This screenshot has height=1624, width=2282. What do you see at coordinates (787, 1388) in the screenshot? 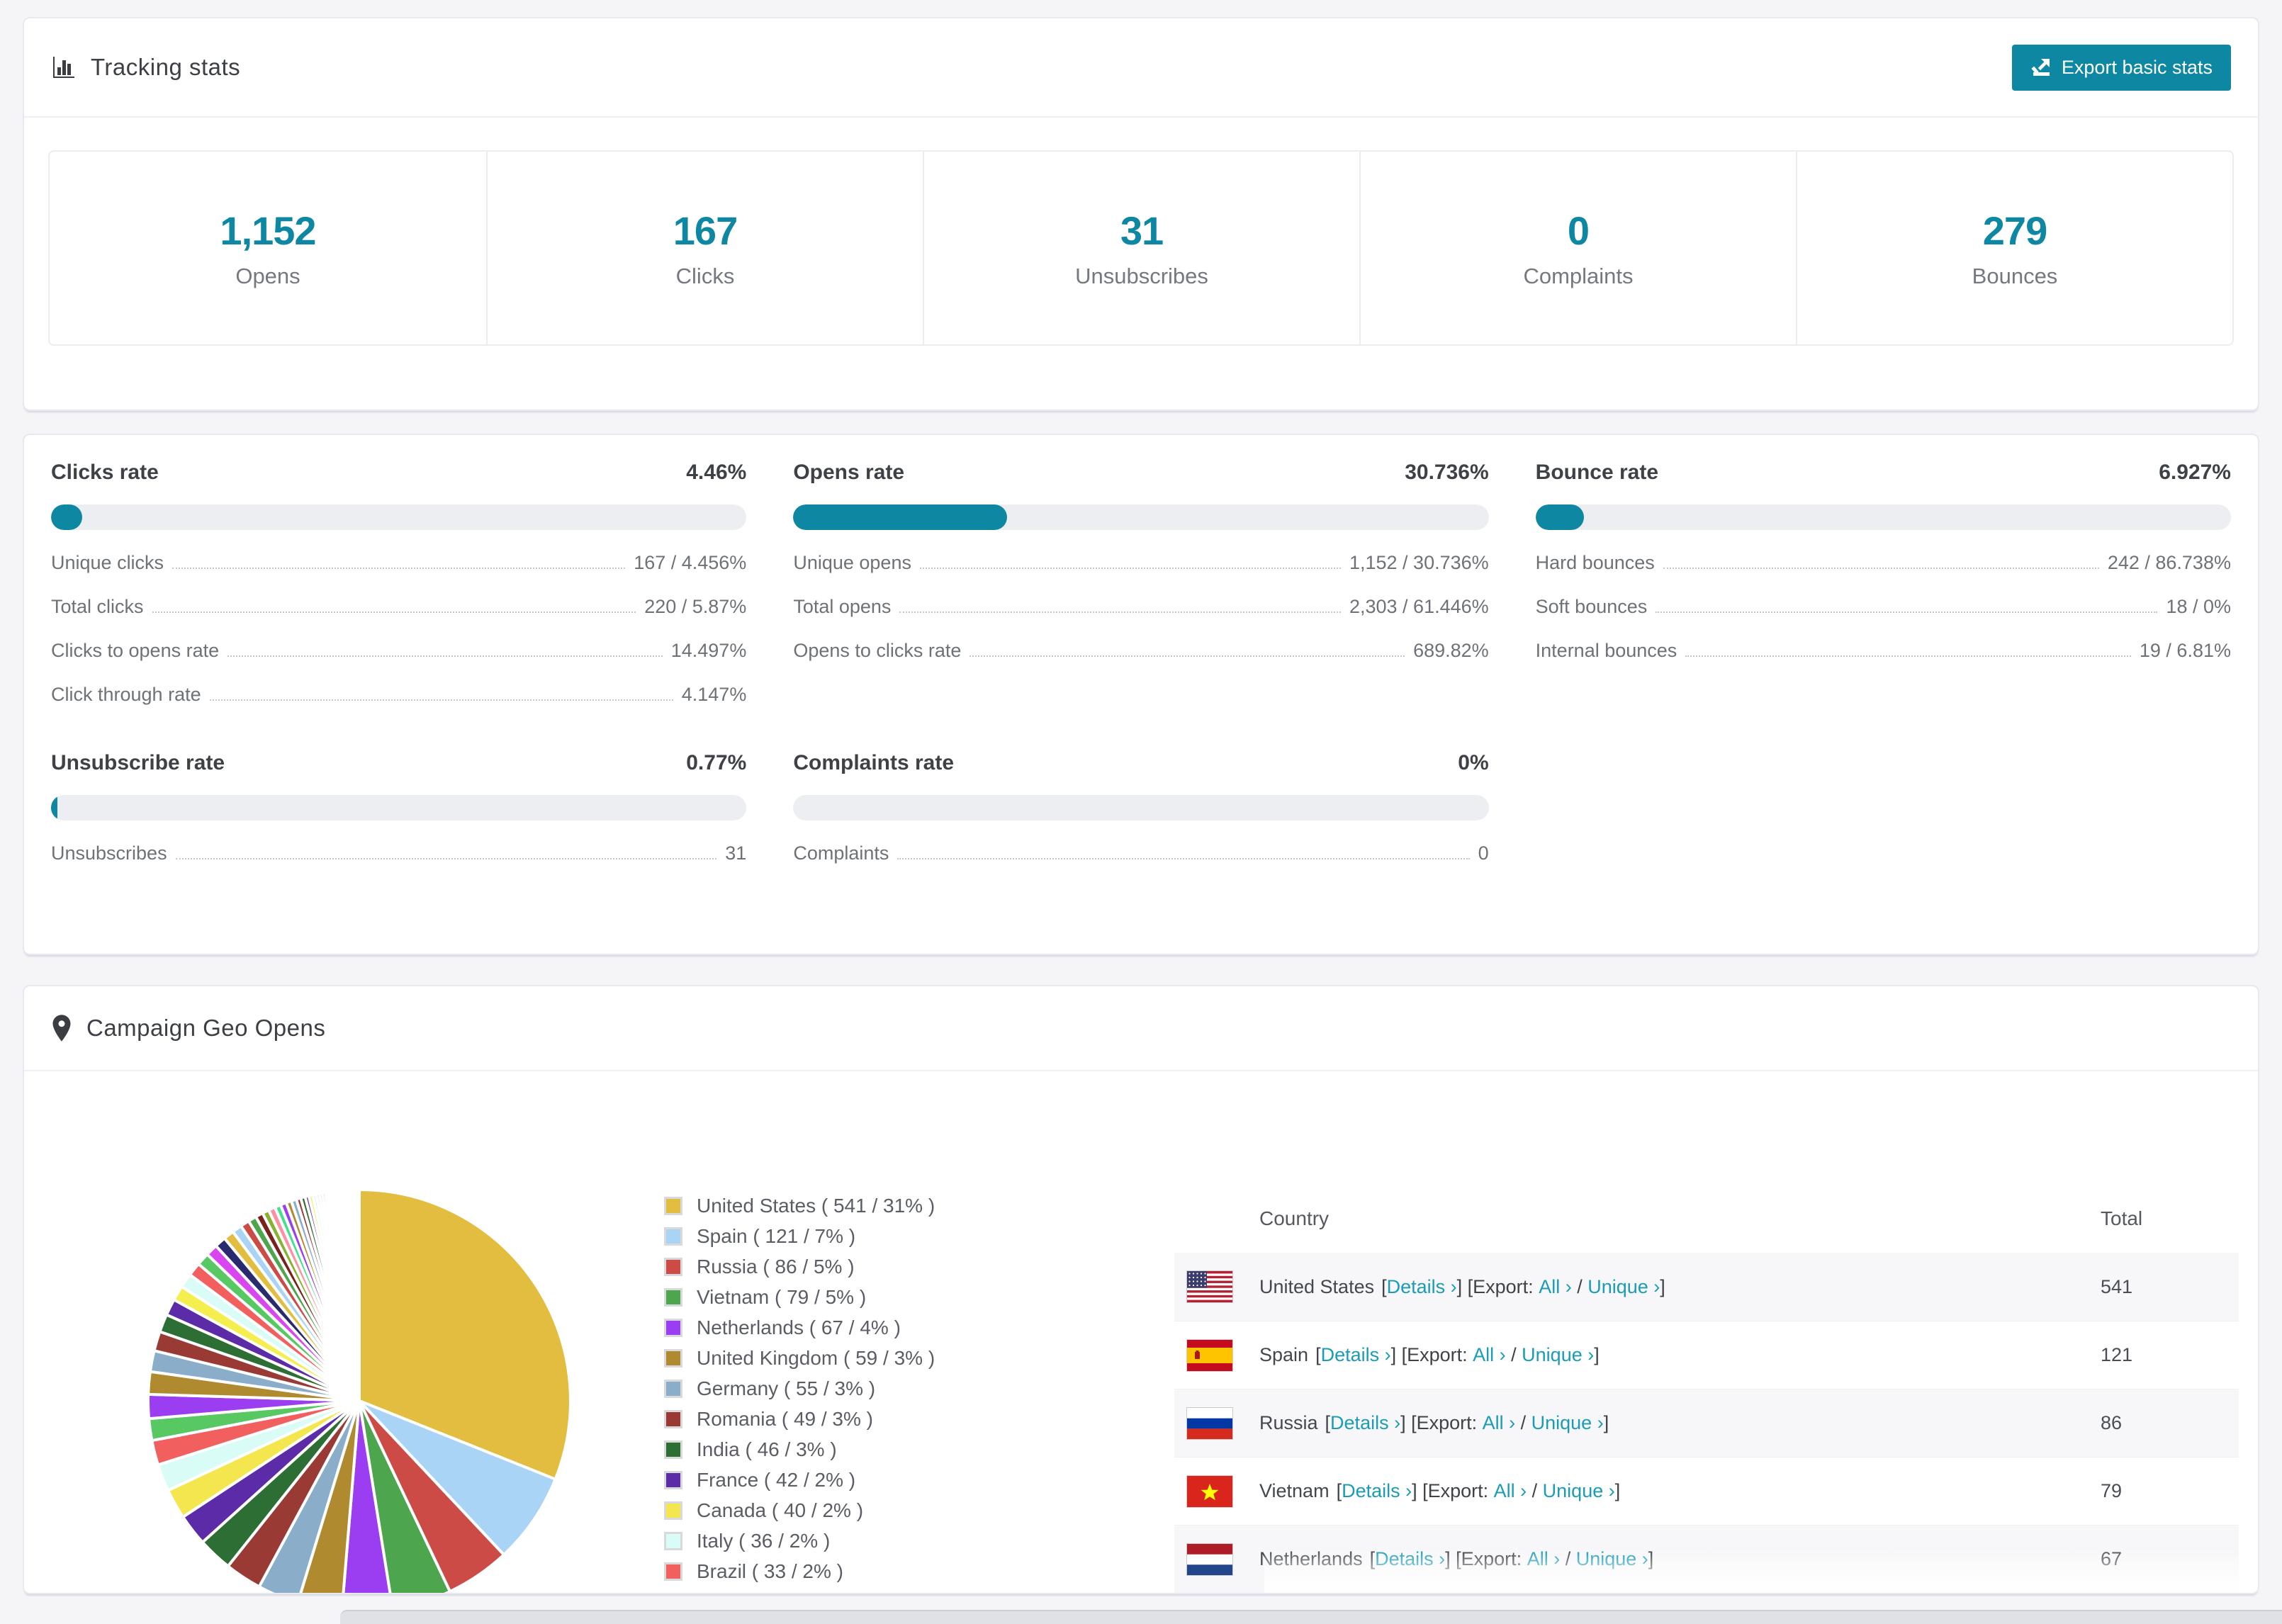
I see `legend-label: Germany ( 55 / 3% )` at bounding box center [787, 1388].